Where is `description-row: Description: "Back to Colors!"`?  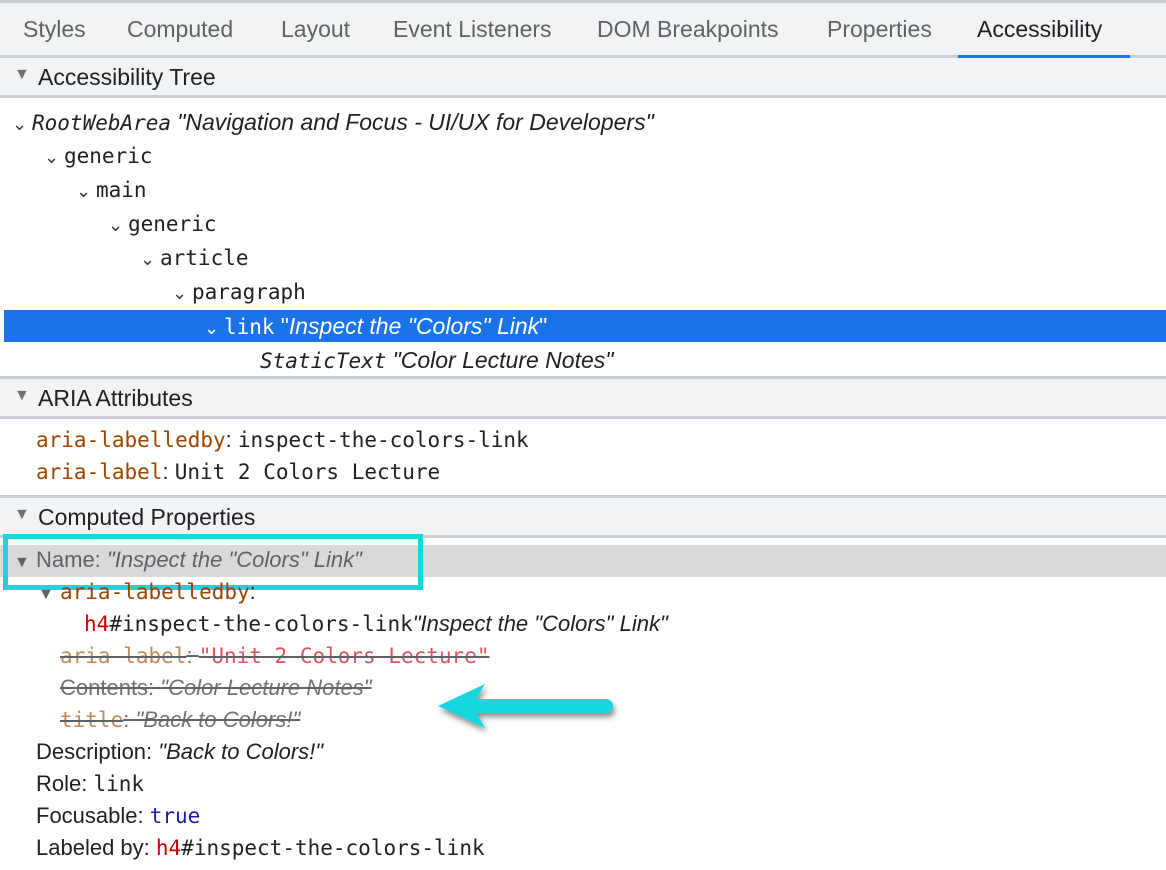
description-row: Description: "Back to Colors!" is located at coordinates (180, 751).